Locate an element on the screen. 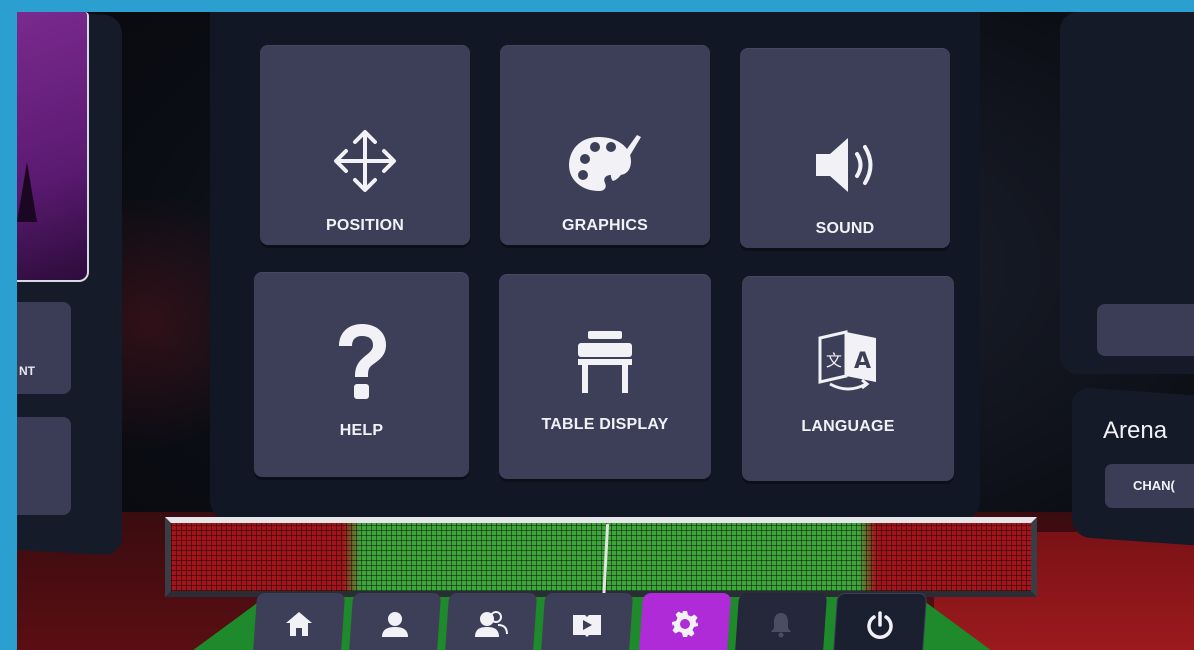 This screenshot has height=650, width=1194. nav-settings-button is located at coordinates (685, 621).